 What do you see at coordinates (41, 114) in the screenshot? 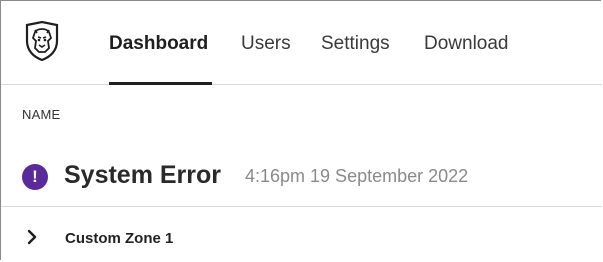
I see `name-column-header: NAME` at bounding box center [41, 114].